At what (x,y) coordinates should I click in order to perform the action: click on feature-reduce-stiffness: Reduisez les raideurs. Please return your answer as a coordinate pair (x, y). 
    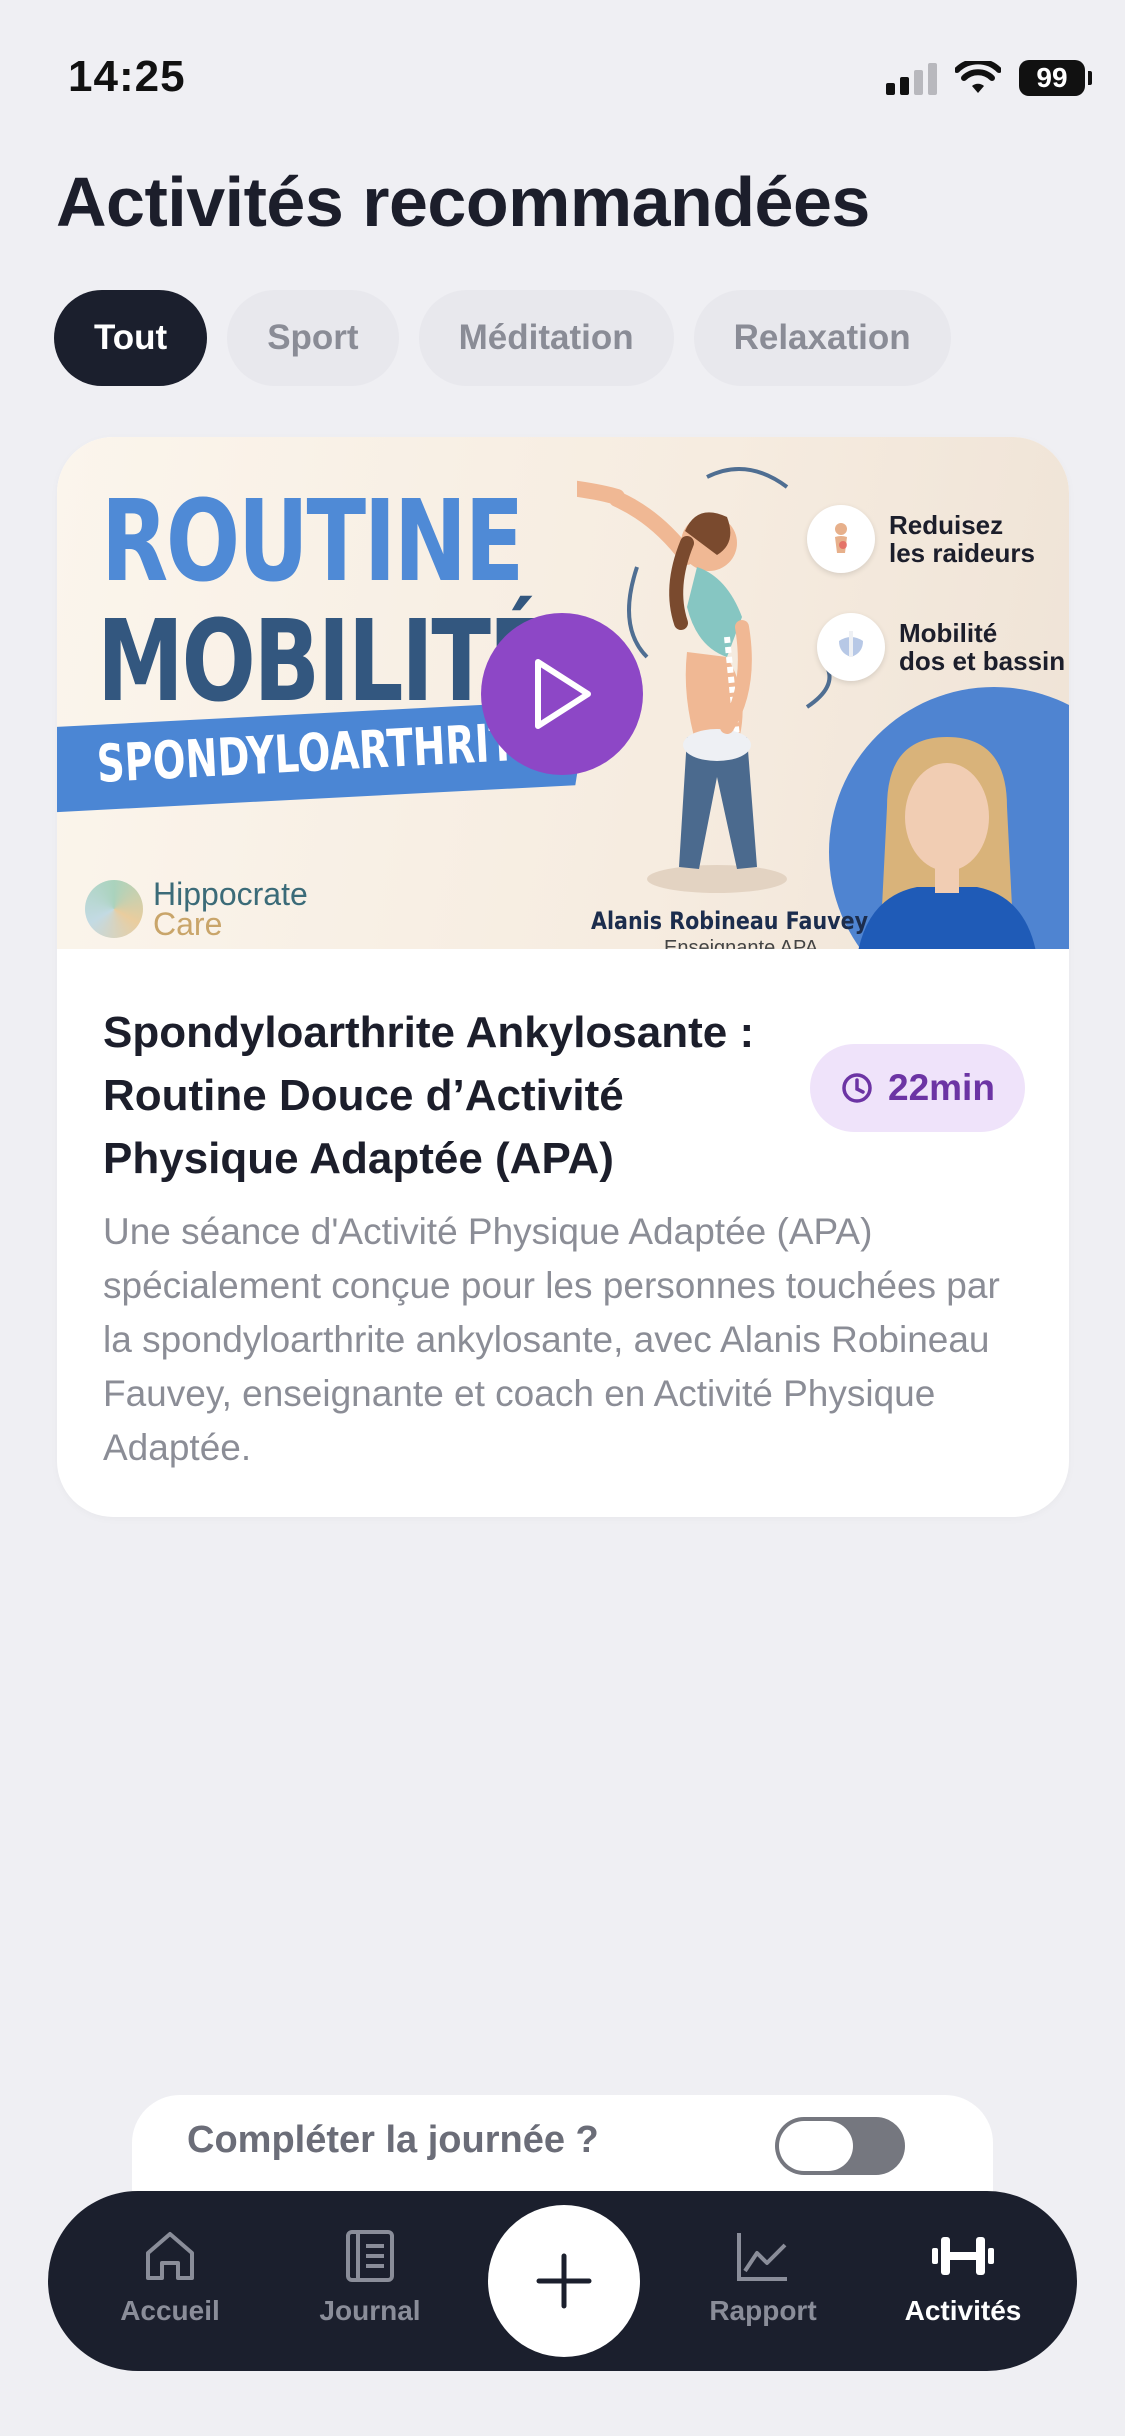
    Looking at the image, I should click on (921, 539).